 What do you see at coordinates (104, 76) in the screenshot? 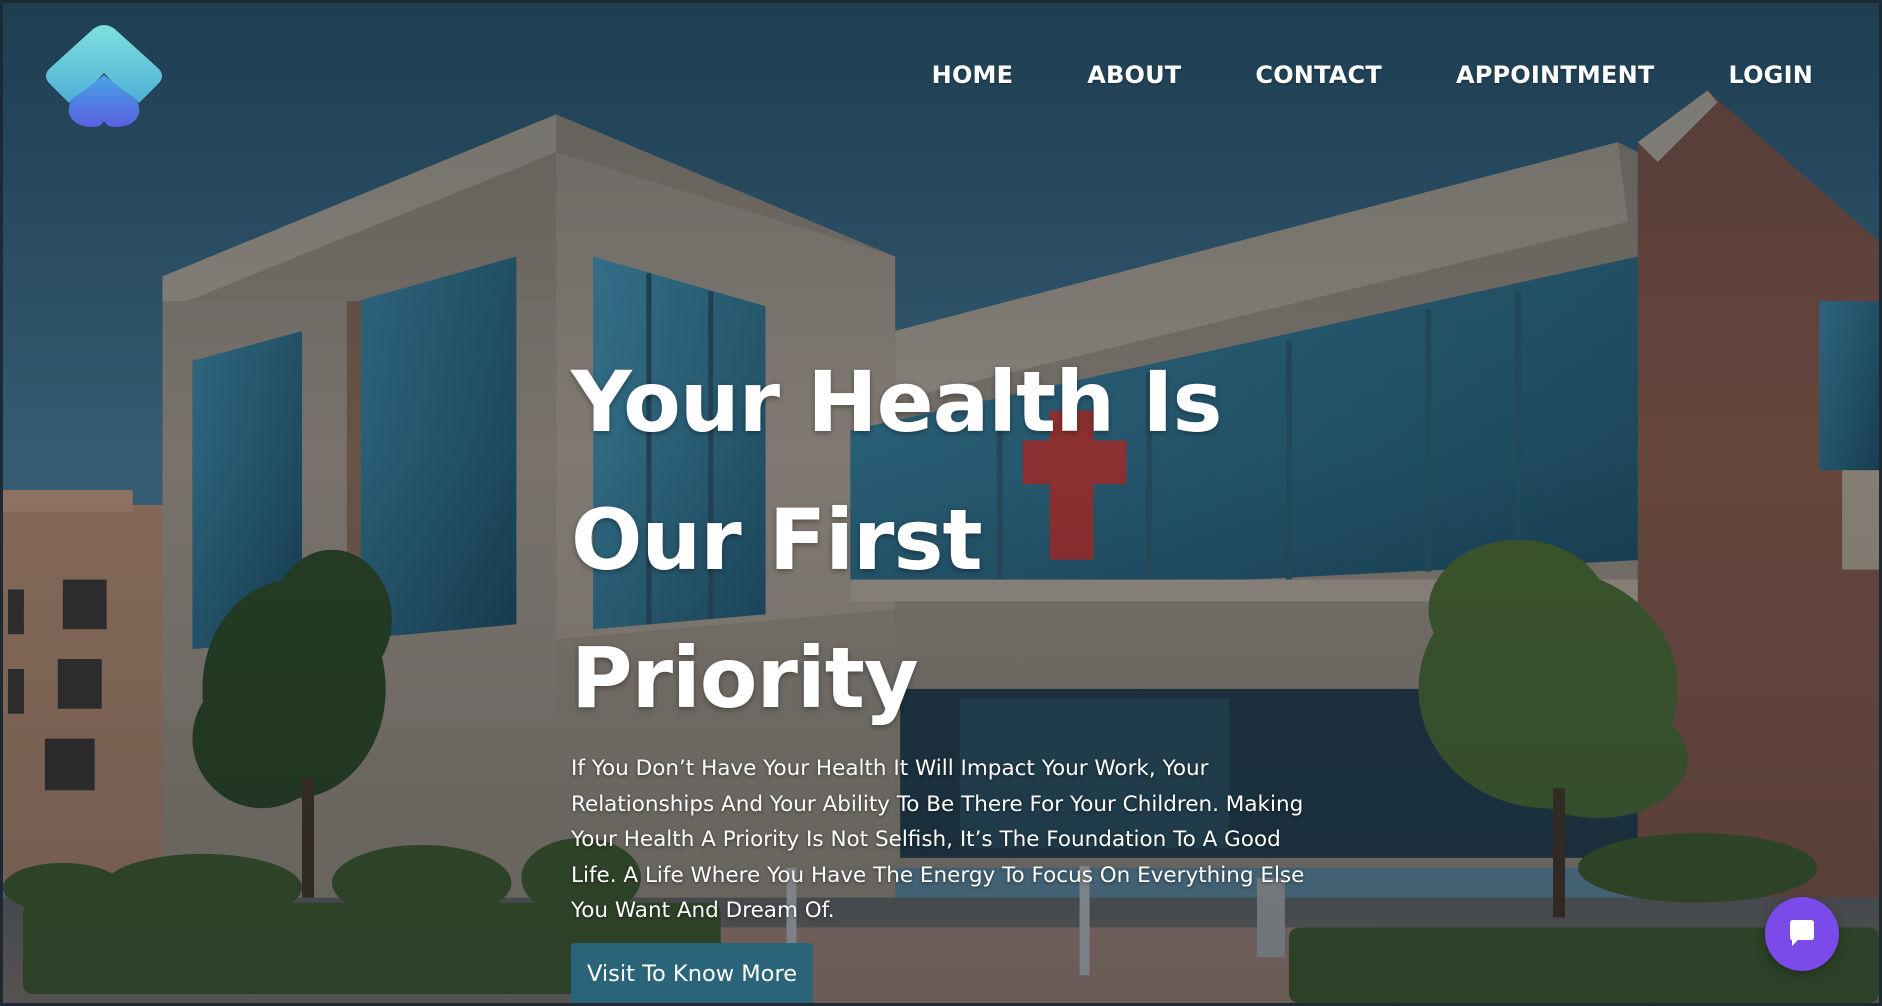
I see `brand-logo-icon` at bounding box center [104, 76].